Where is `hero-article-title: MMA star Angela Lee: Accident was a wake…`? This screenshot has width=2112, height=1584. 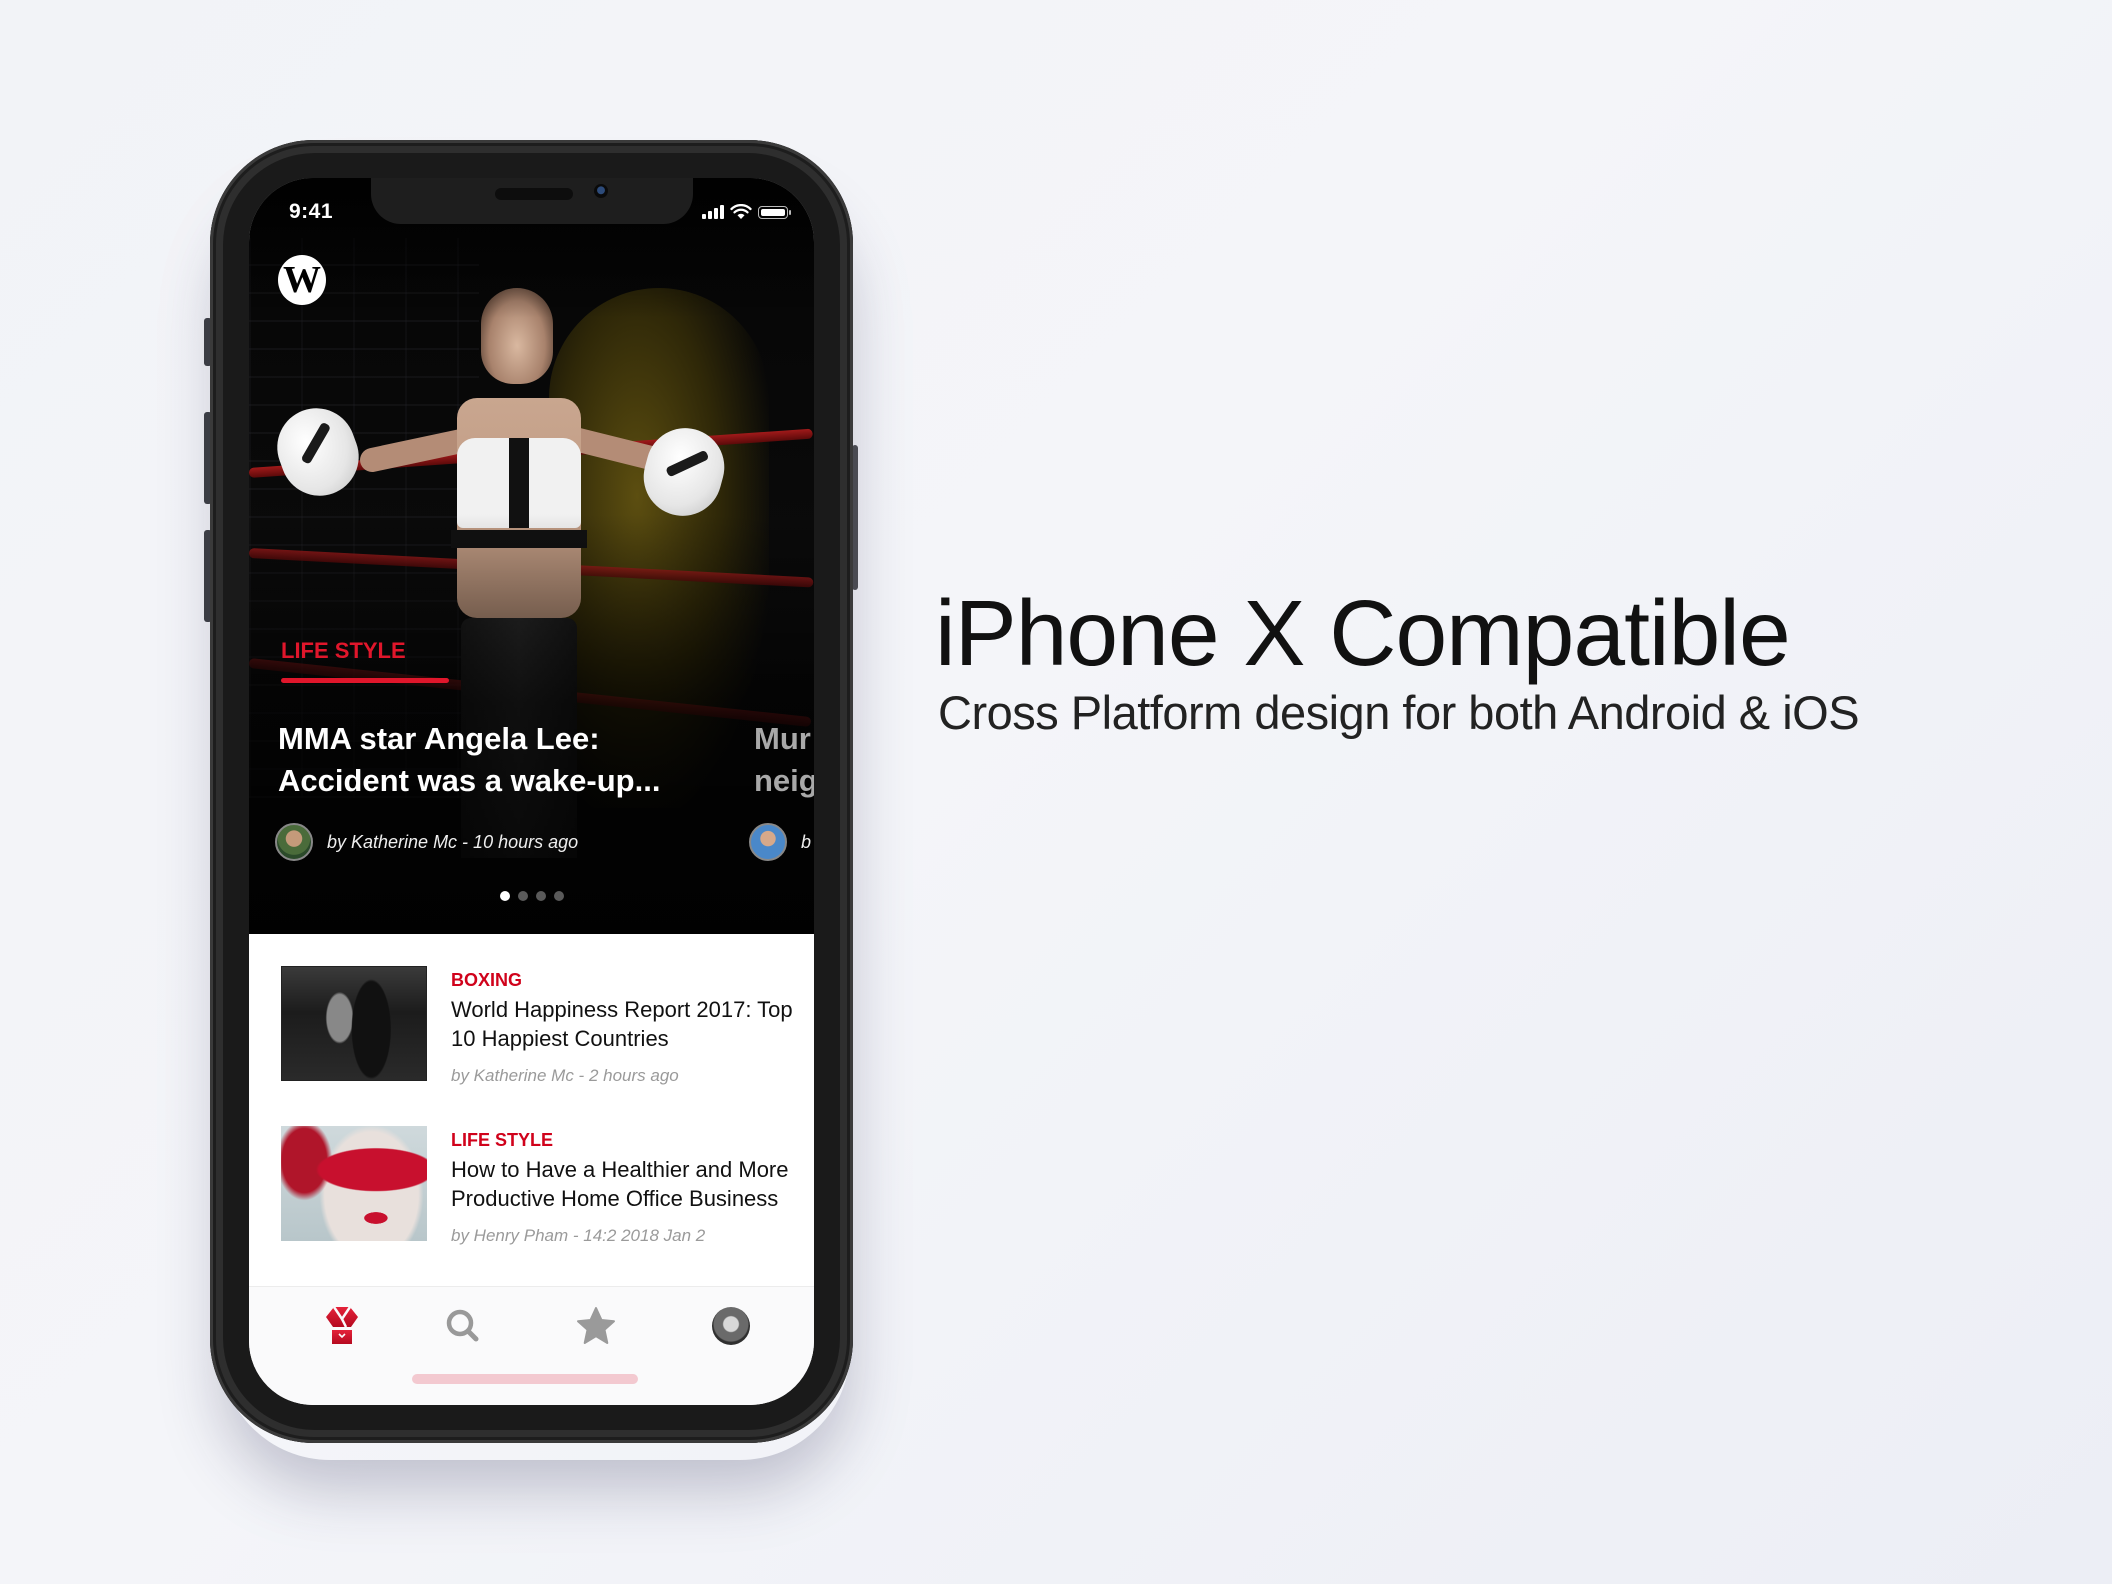 hero-article-title: MMA star Angela Lee: Accident was a wake… is located at coordinates (498, 760).